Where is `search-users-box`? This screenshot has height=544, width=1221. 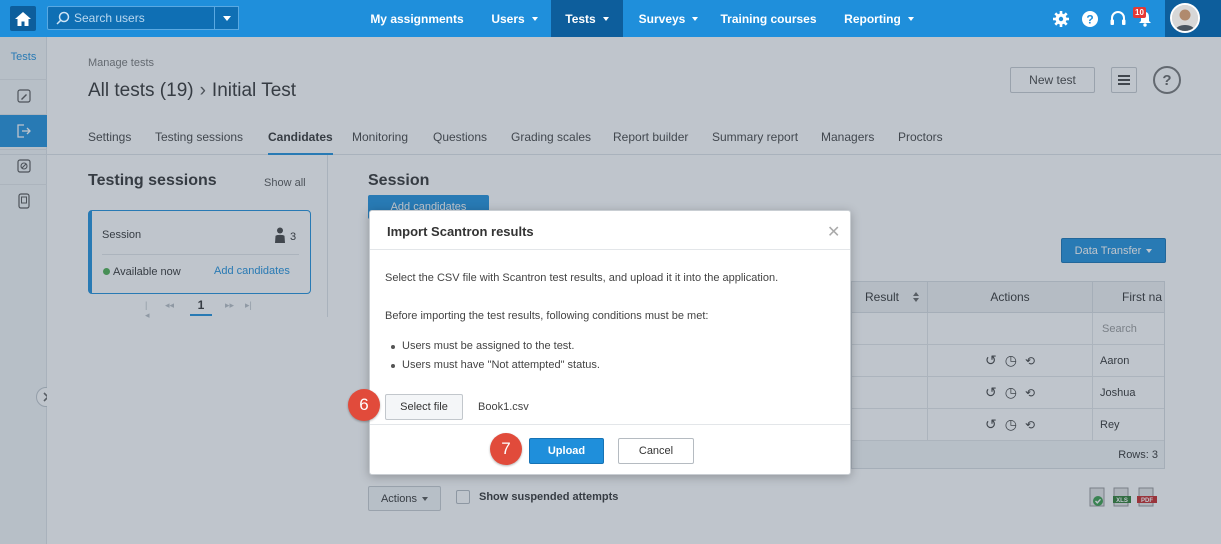 search-users-box is located at coordinates (143, 18).